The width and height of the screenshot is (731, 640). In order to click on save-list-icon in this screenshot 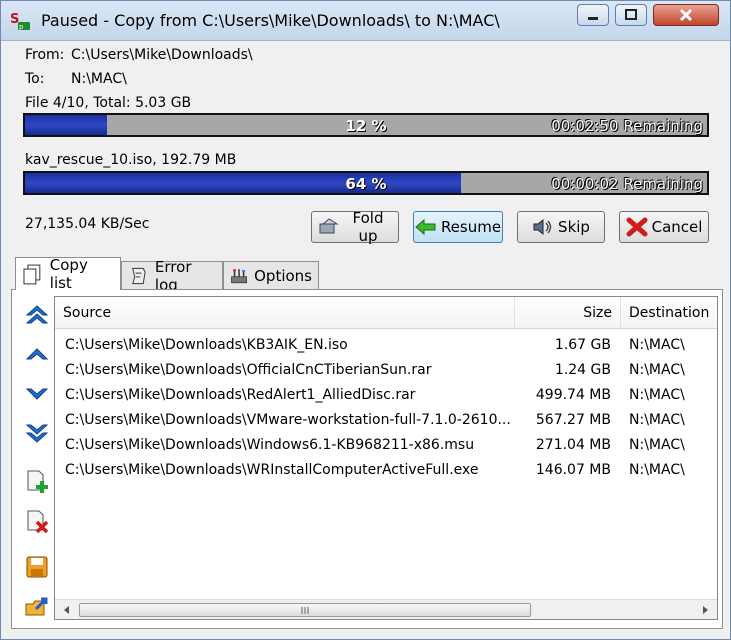, I will do `click(37, 567)`.